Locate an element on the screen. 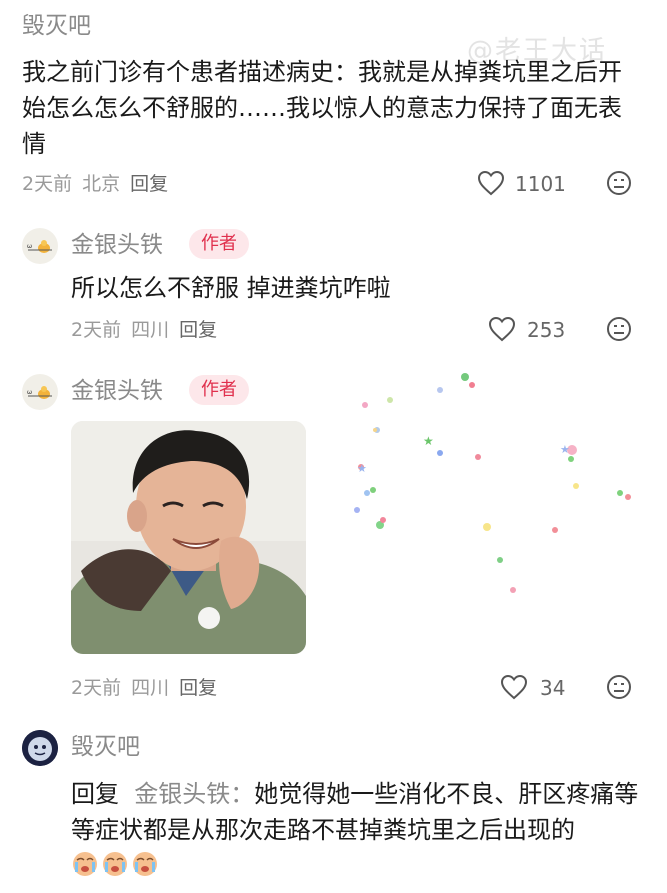  reply-image is located at coordinates (188, 537).